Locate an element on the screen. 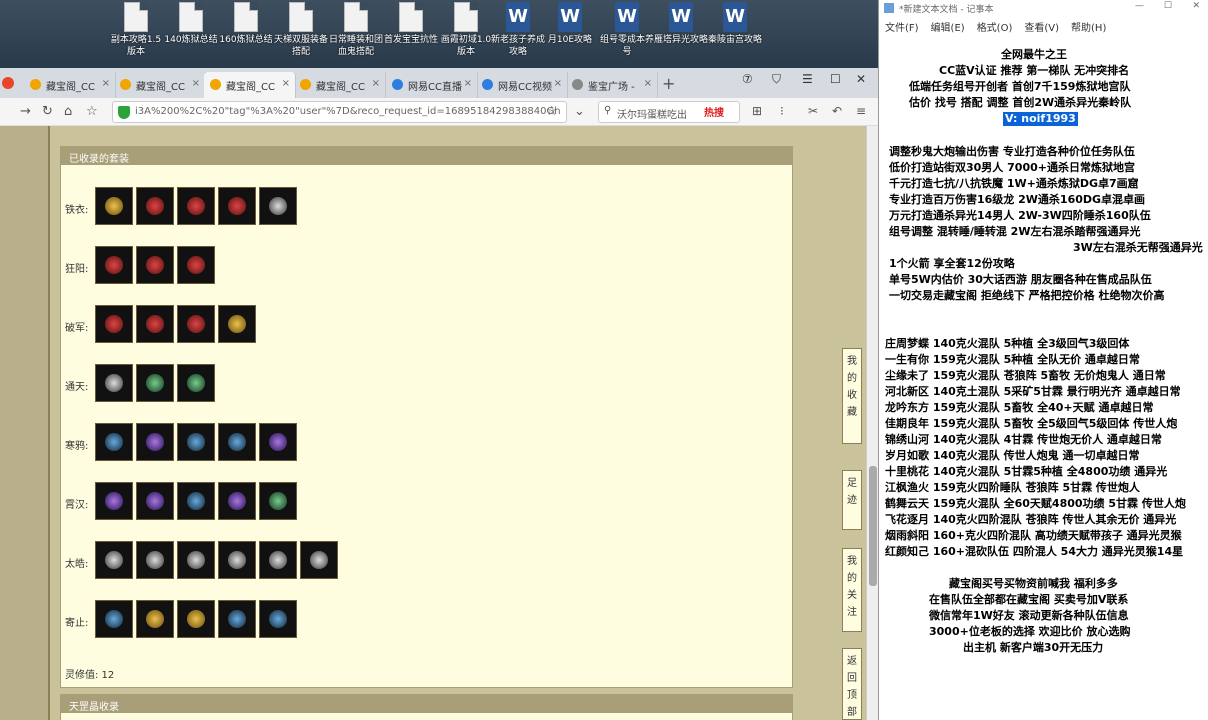 The image size is (1208, 720). browser-tab: 网易CC直播 × is located at coordinates (432, 85).